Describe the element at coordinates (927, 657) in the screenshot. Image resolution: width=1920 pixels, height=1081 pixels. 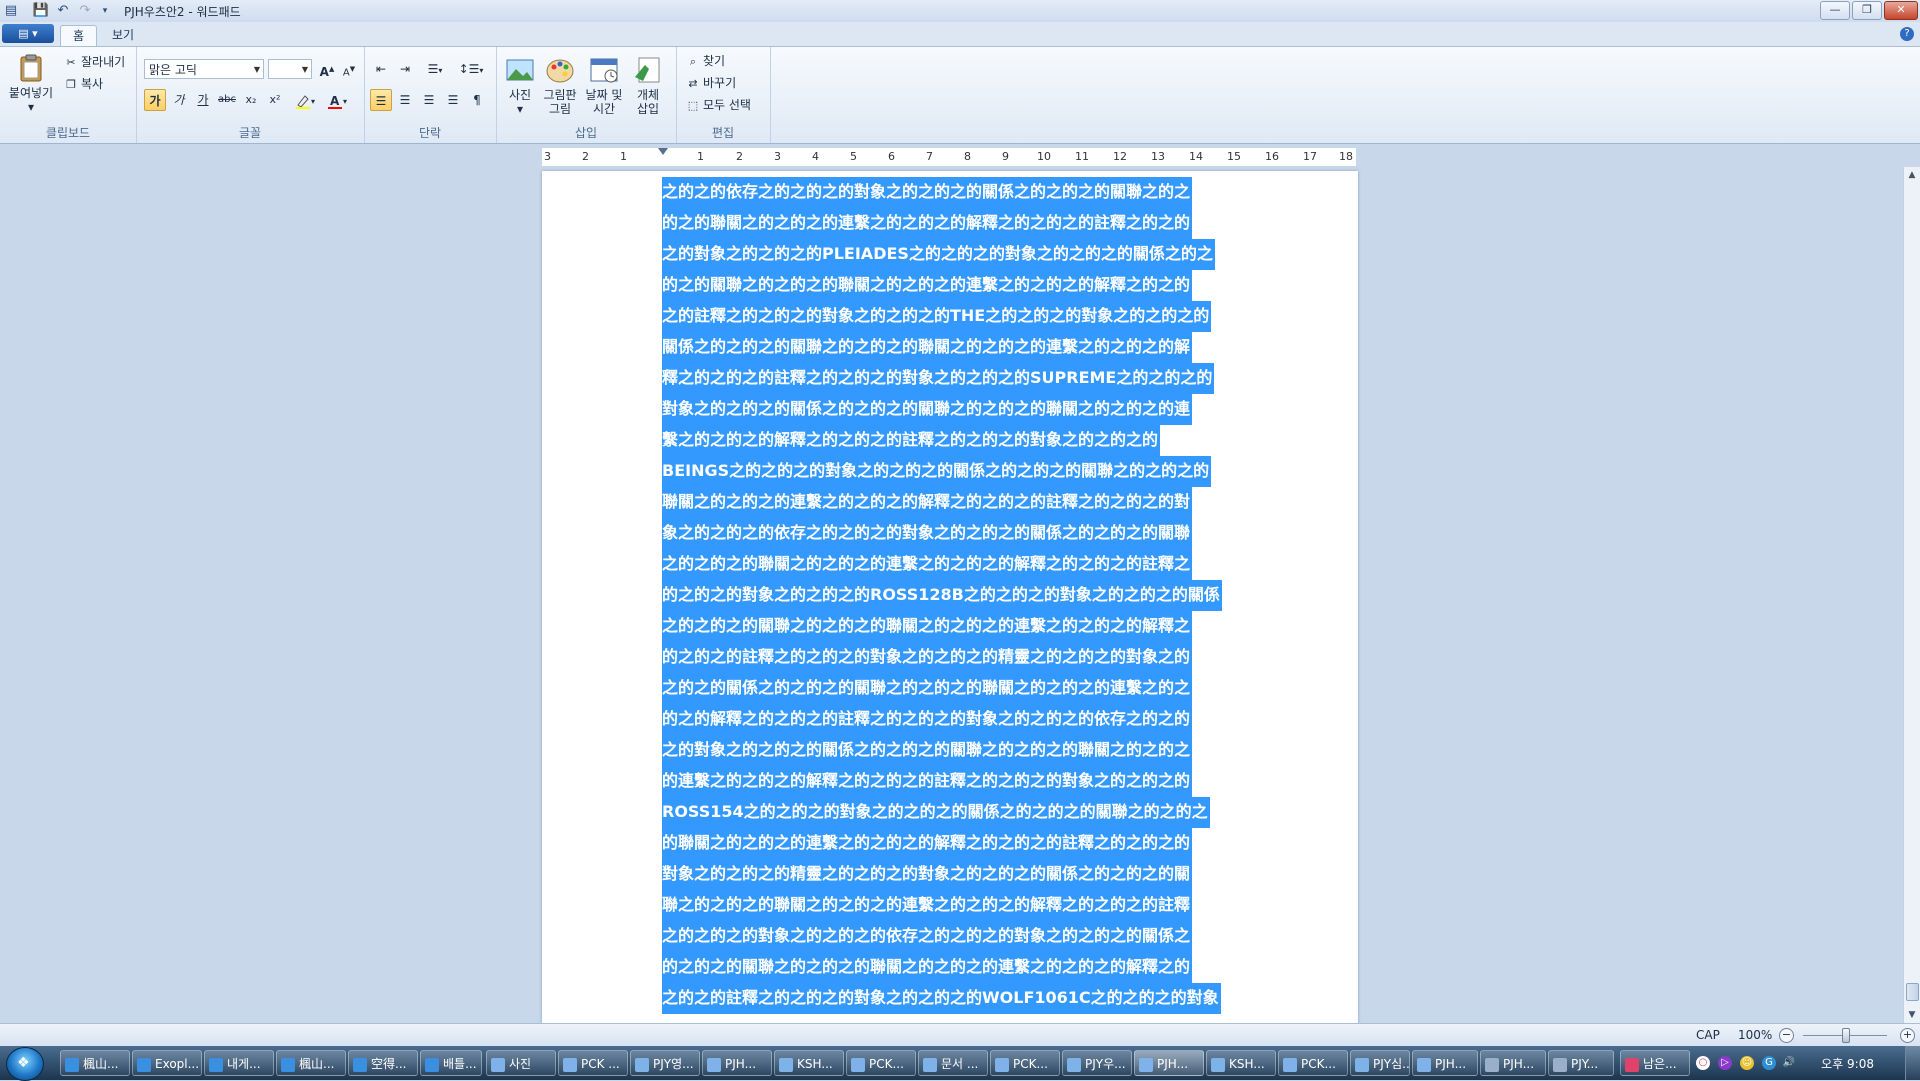
I see `selected-text: 的之的之的註釋之的之的之的對象之的之的之的精靈之的之的之的對象之的` at that location.